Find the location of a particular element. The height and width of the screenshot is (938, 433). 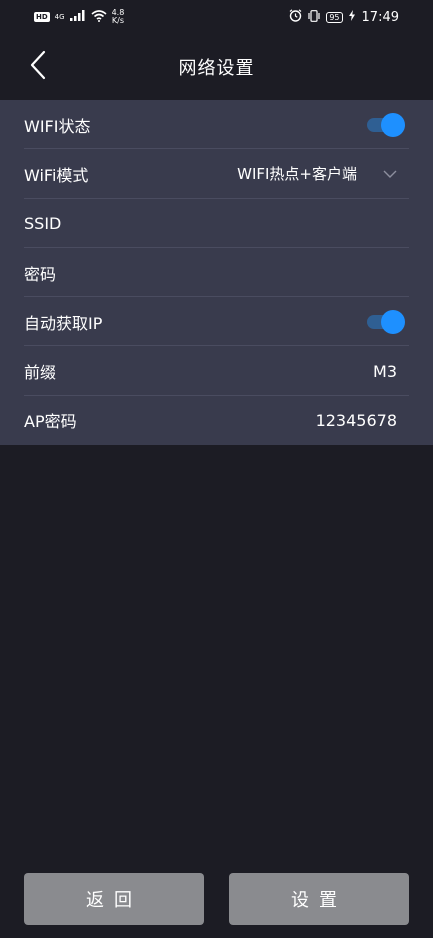

auto-ip-toggle is located at coordinates (386, 321).